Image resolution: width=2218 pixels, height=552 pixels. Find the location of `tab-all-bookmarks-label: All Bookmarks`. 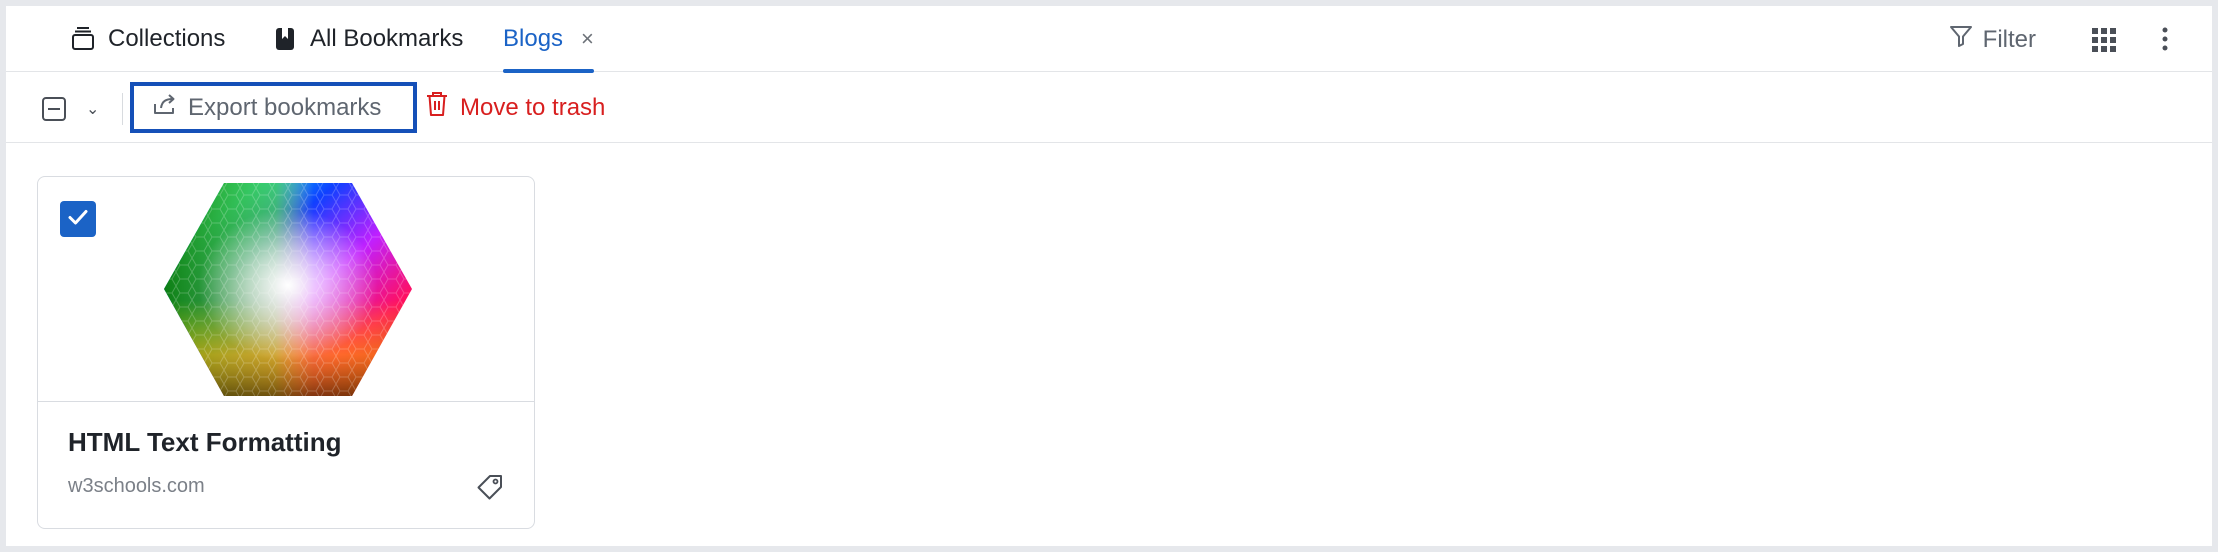

tab-all-bookmarks-label: All Bookmarks is located at coordinates (387, 38).